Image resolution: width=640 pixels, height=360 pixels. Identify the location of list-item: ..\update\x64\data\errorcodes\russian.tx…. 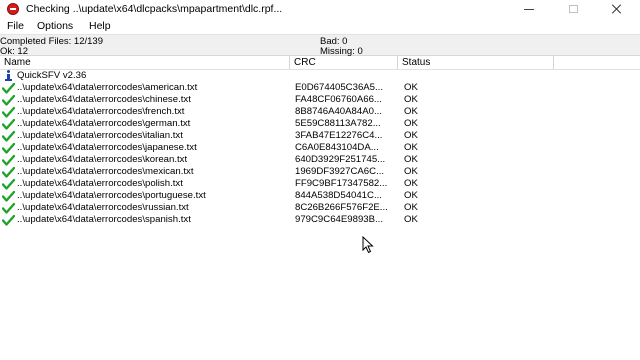
(320, 208).